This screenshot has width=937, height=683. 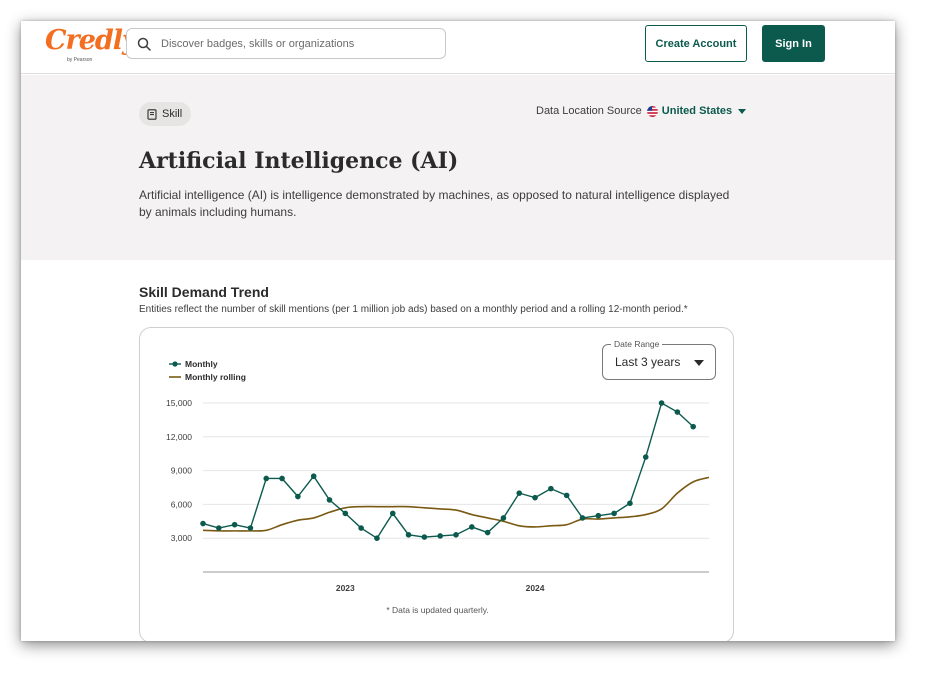 What do you see at coordinates (345, 588) in the screenshot?
I see `x-tick-label: 2023` at bounding box center [345, 588].